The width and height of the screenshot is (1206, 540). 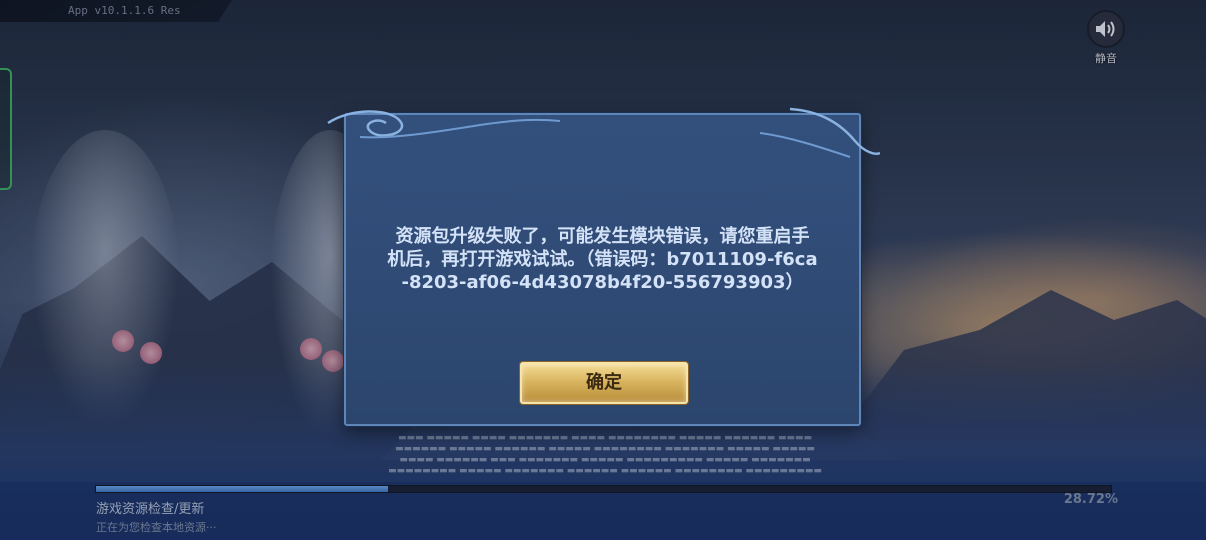 What do you see at coordinates (603, 132) in the screenshot?
I see `cloud-swirl-ornament` at bounding box center [603, 132].